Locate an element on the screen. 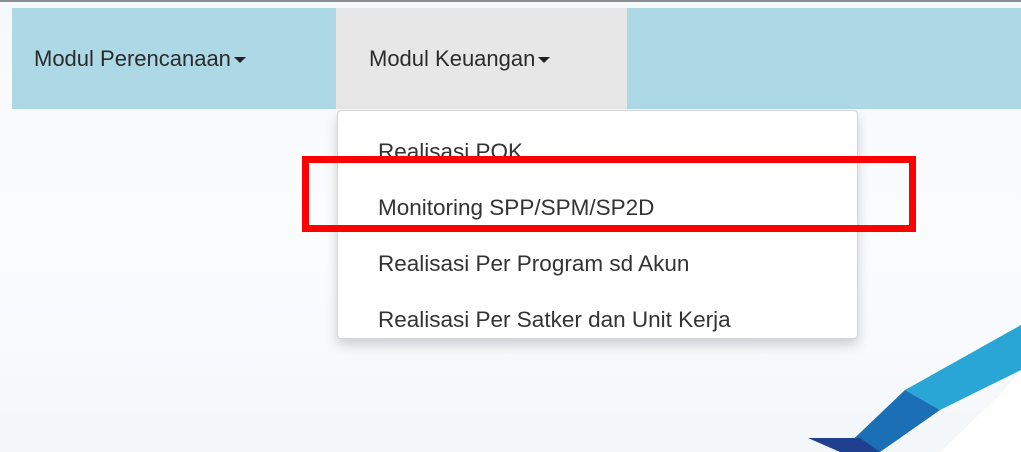 Image resolution: width=1021 pixels, height=452 pixels. highlight-annotation-box is located at coordinates (609, 194).